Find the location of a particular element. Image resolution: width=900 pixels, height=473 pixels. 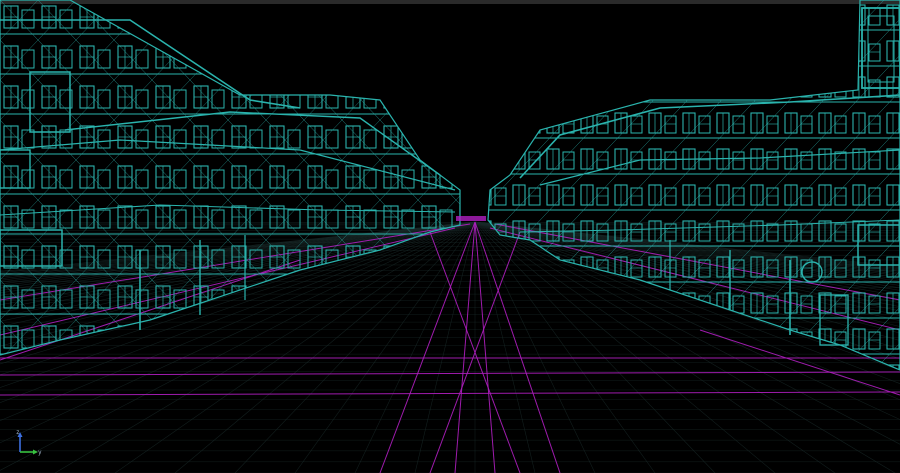

axis-gizmo: z y is located at coordinates (31, 444).